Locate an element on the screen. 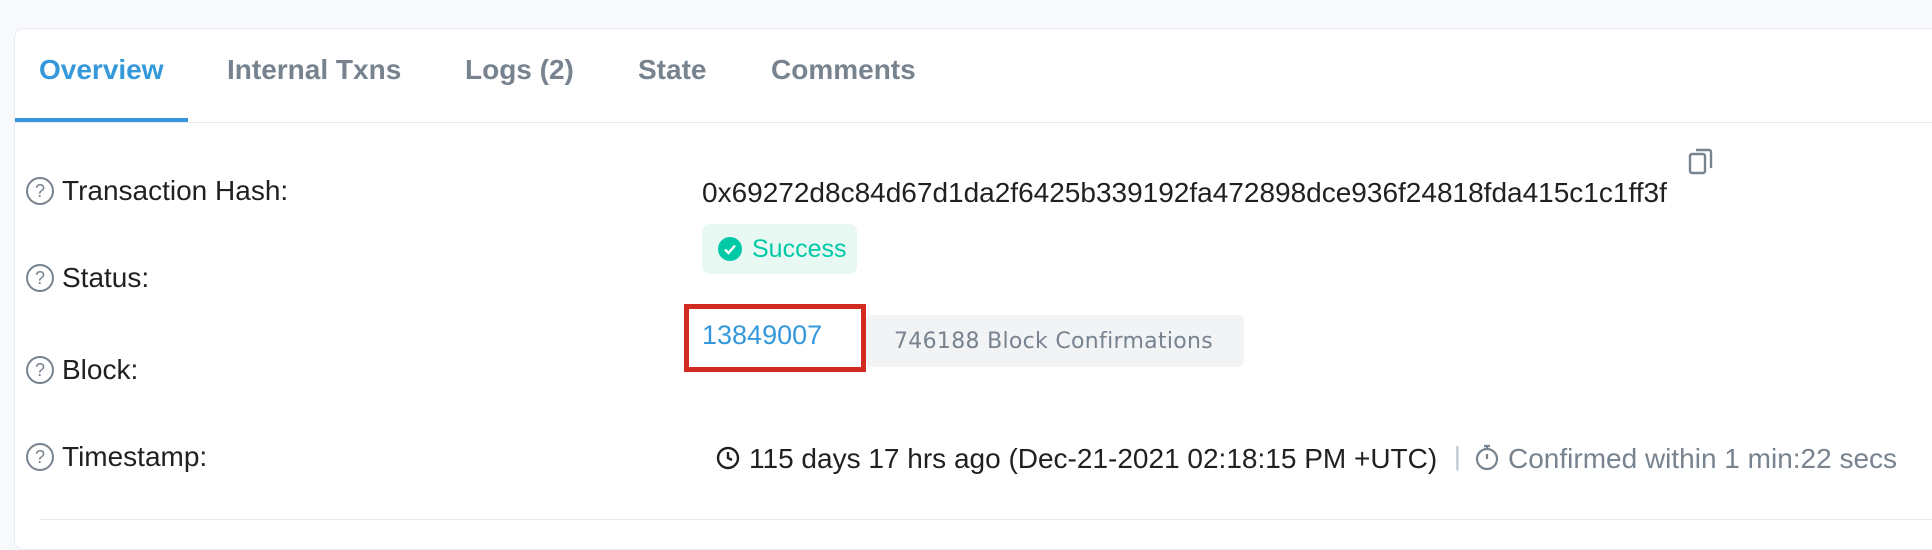  row-label-timestamp: ? Timestamp: is located at coordinates (116, 457).